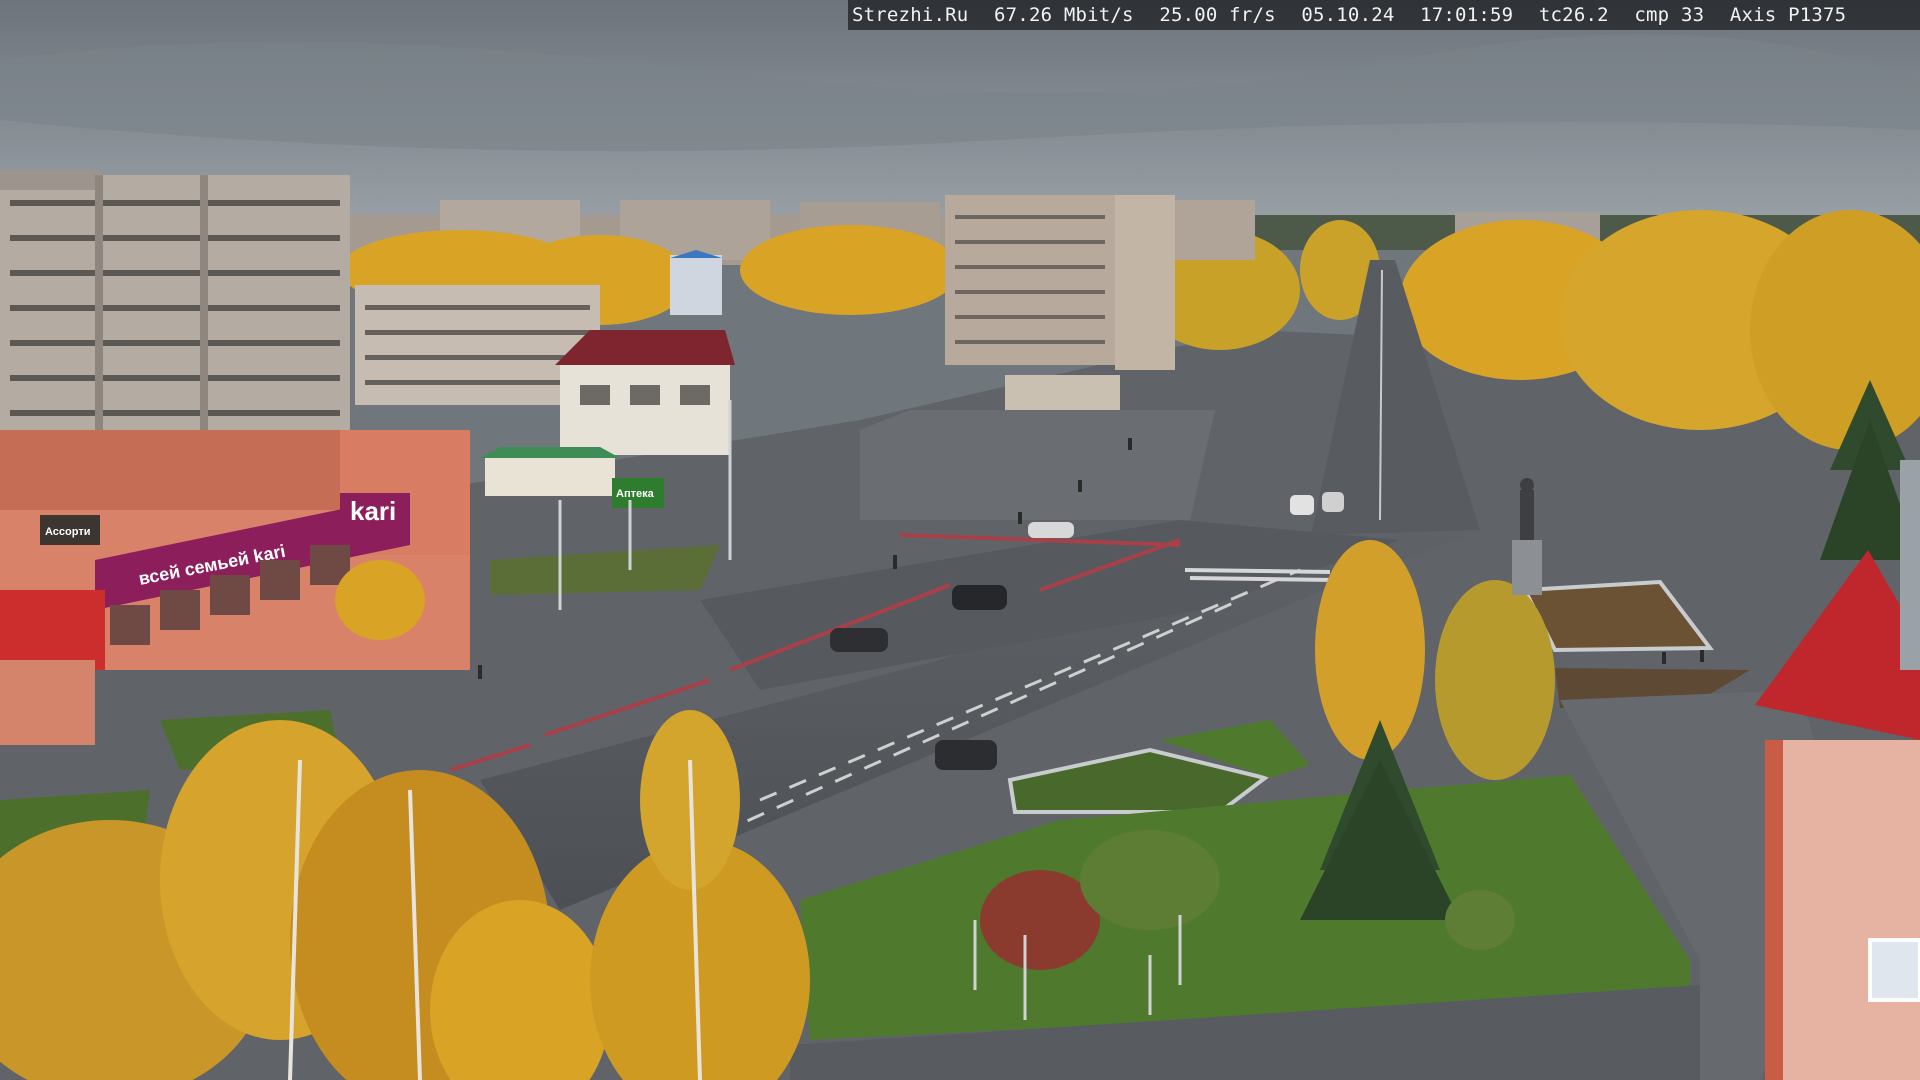 The width and height of the screenshot is (1920, 1080). Describe the element at coordinates (67, 532) in the screenshot. I see `small-shop-sign: Ассорти` at that location.